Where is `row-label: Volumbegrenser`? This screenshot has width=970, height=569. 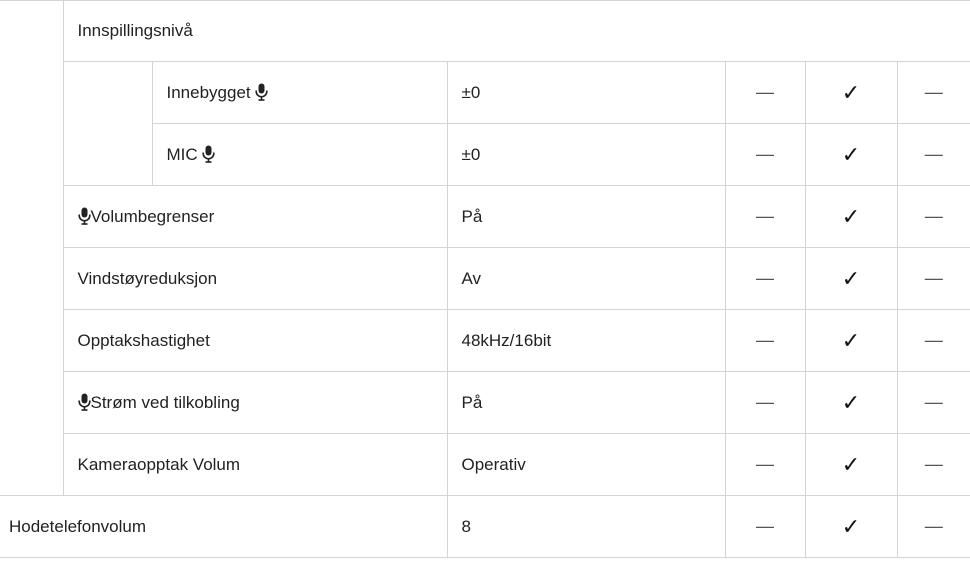
row-label: Volumbegrenser is located at coordinates (254, 216).